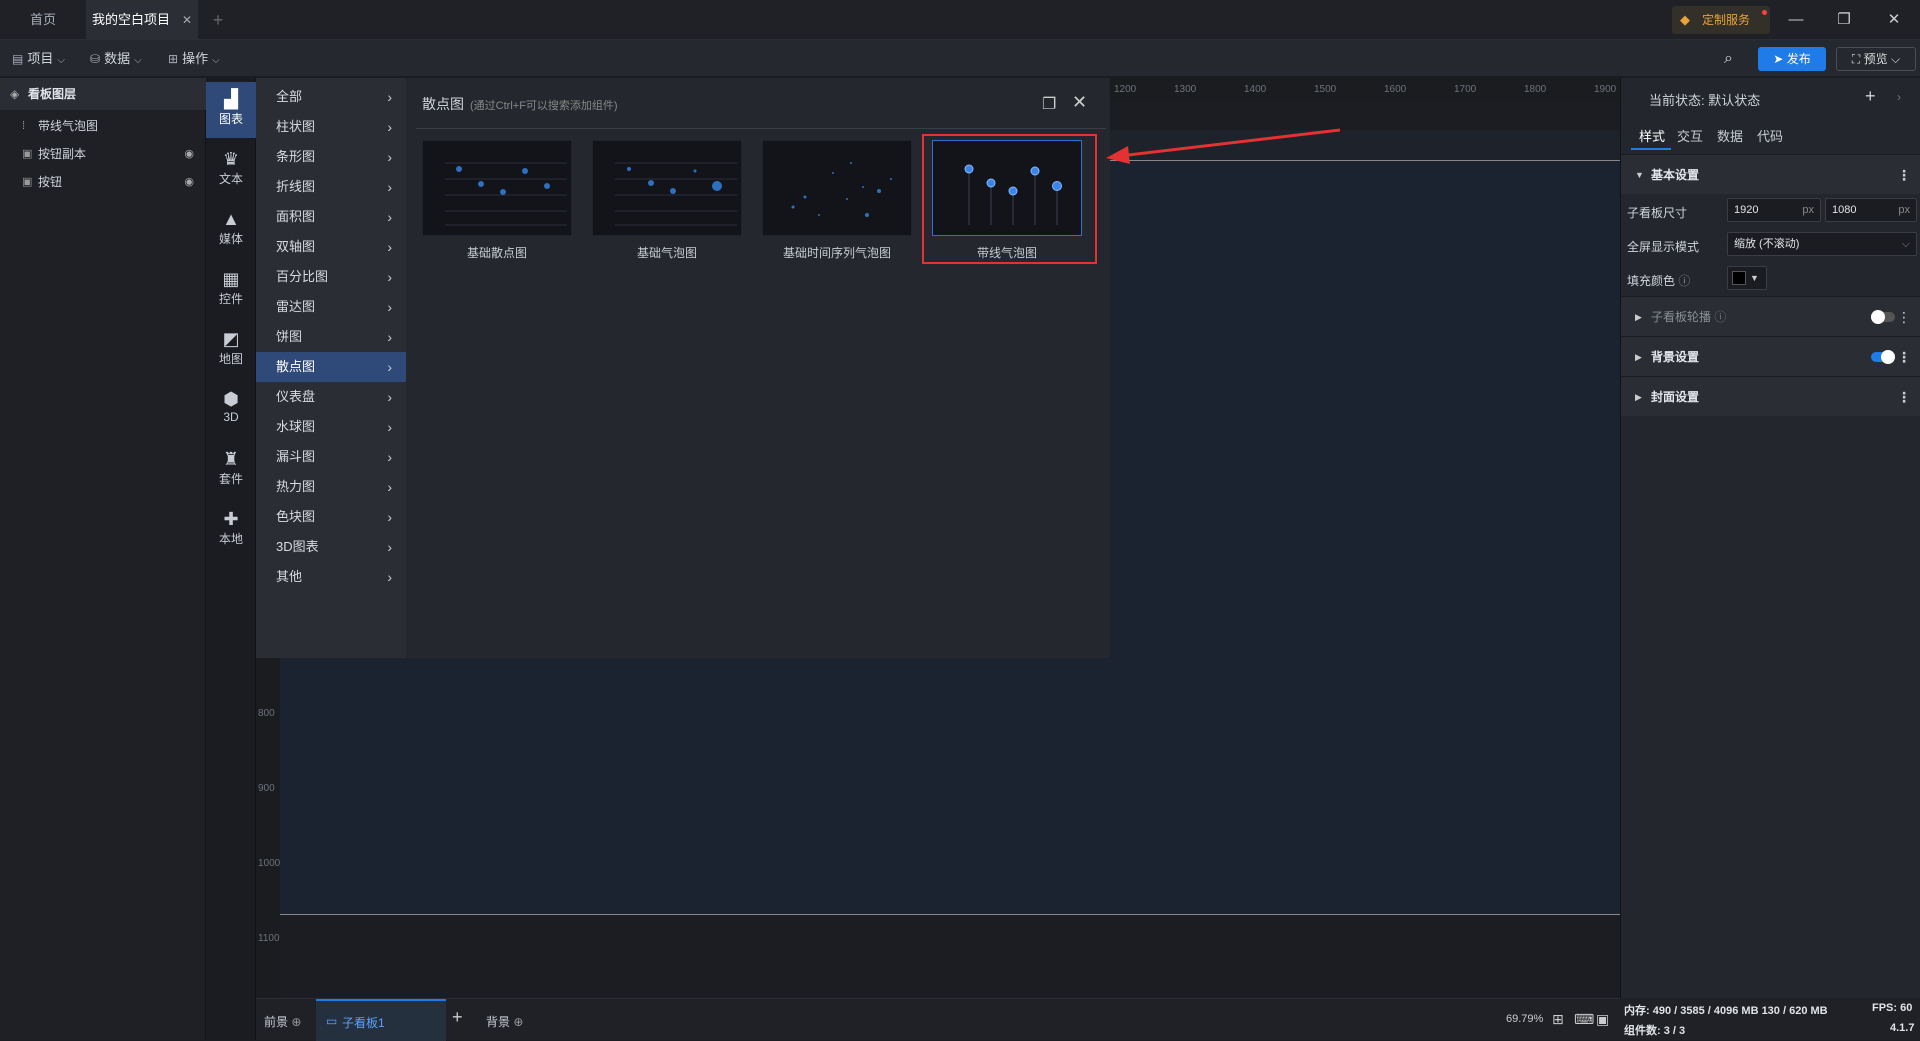  I want to click on section-basic-settings: ▼ 基本设置 ⋮, so click(1770, 174).